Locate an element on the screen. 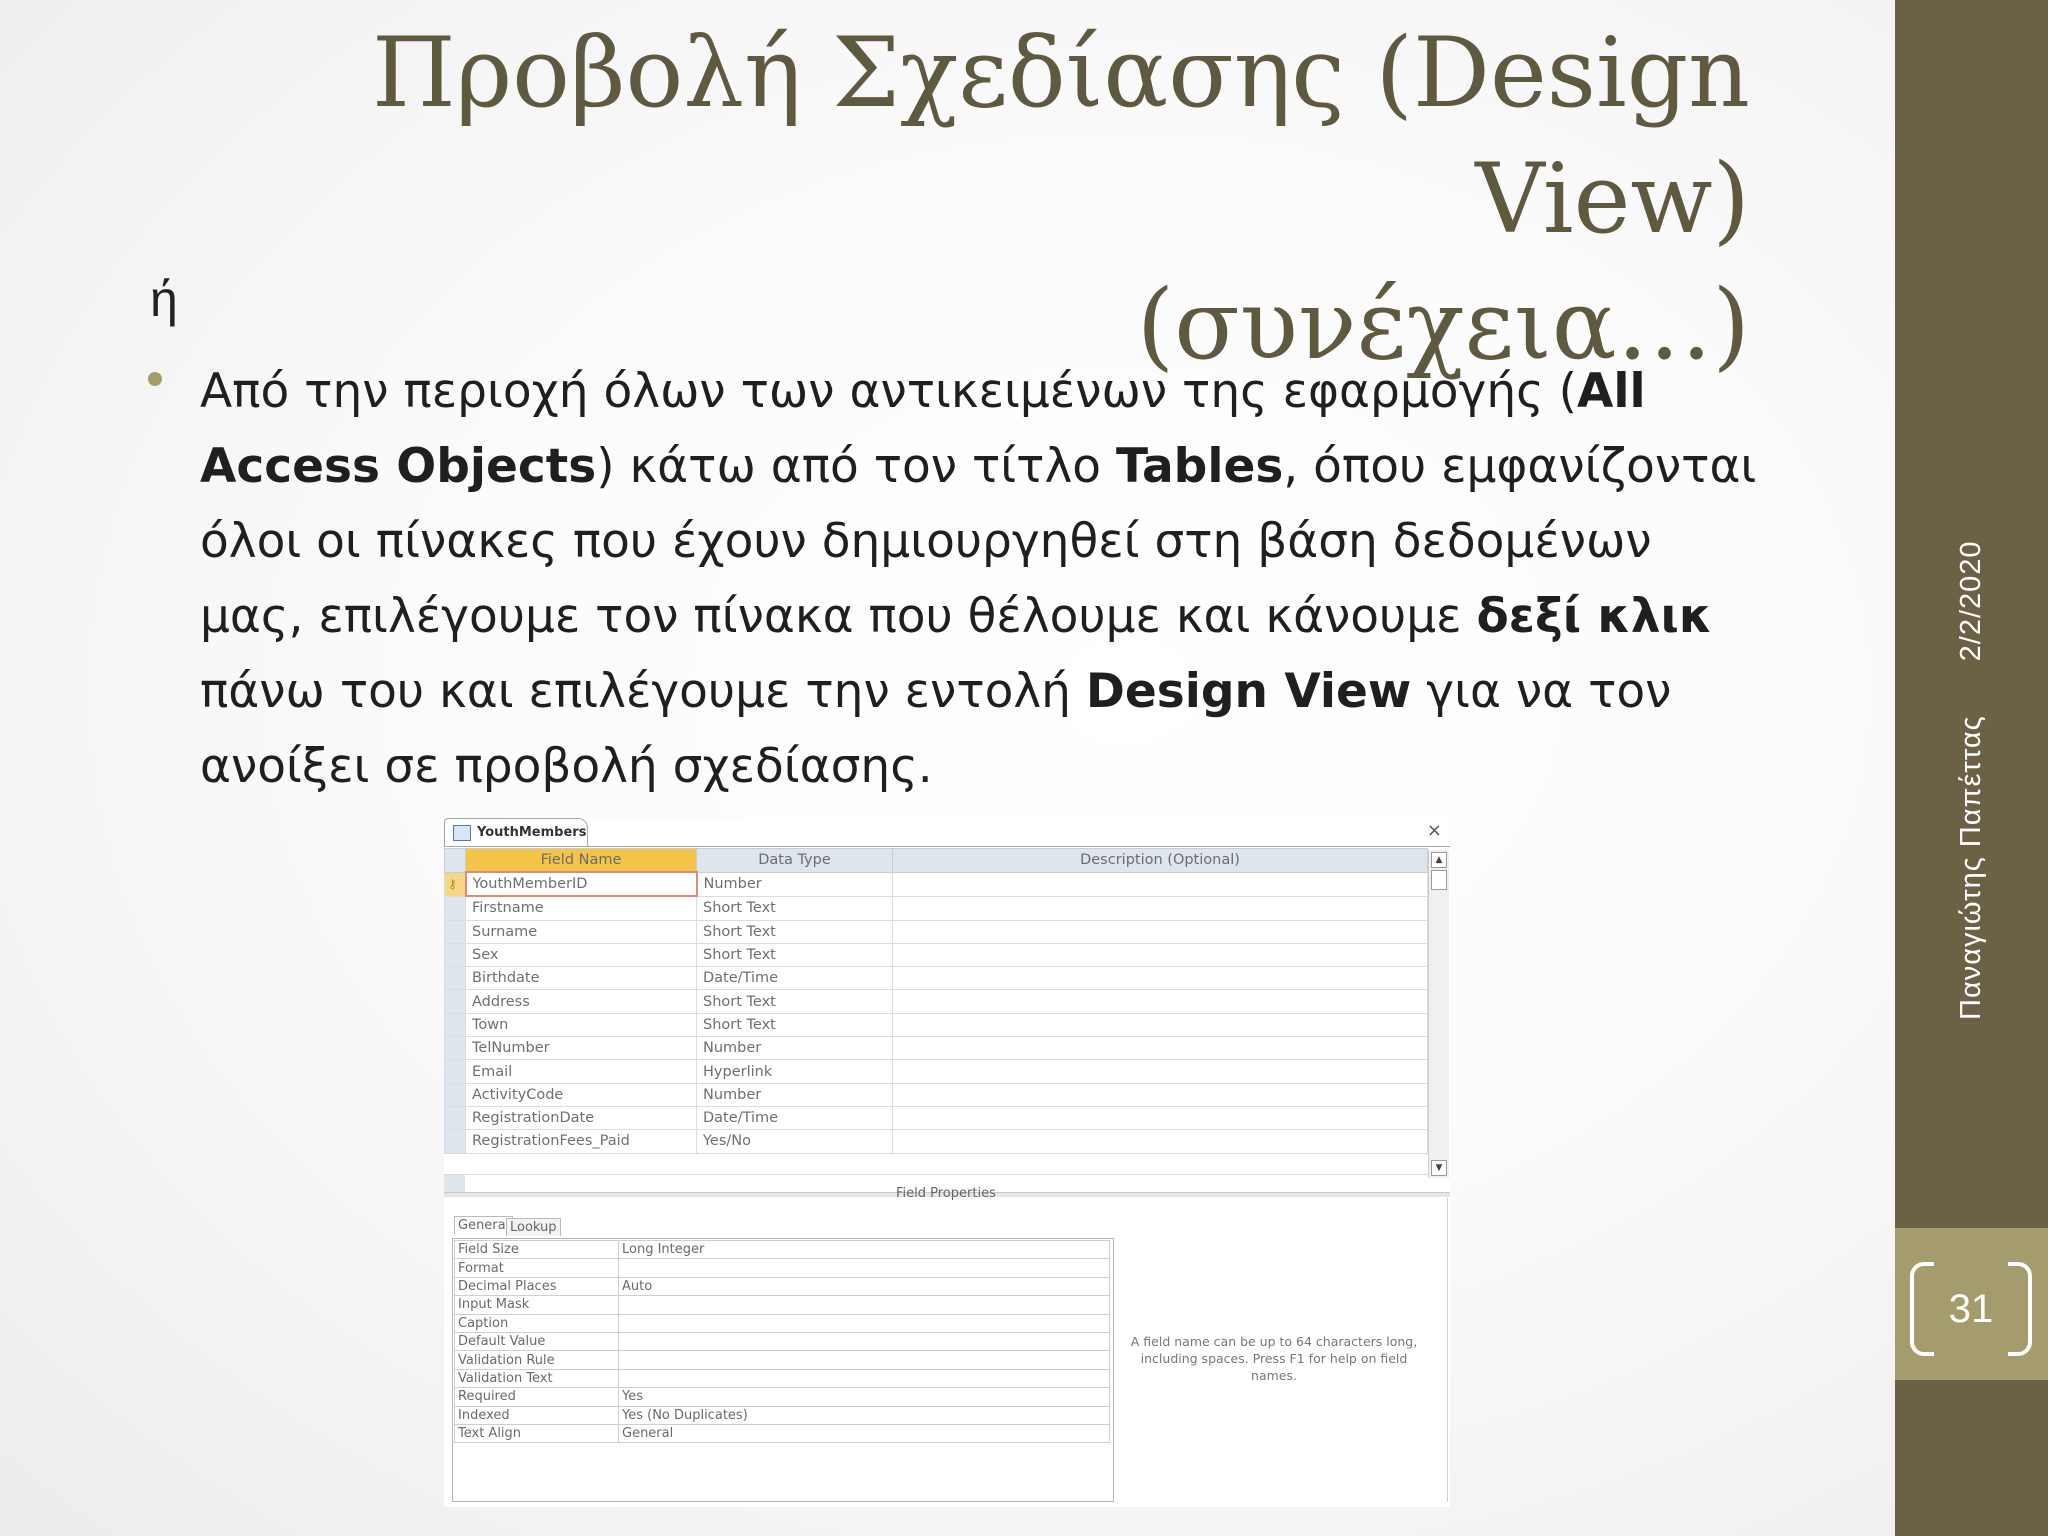 Image resolution: width=2048 pixels, height=1536 pixels. property-row: Caption is located at coordinates (782, 1323).